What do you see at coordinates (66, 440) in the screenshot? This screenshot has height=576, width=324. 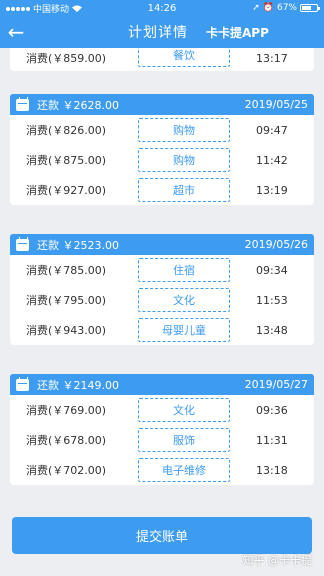 I see `consume-amount: 消费(￥678.00)` at bounding box center [66, 440].